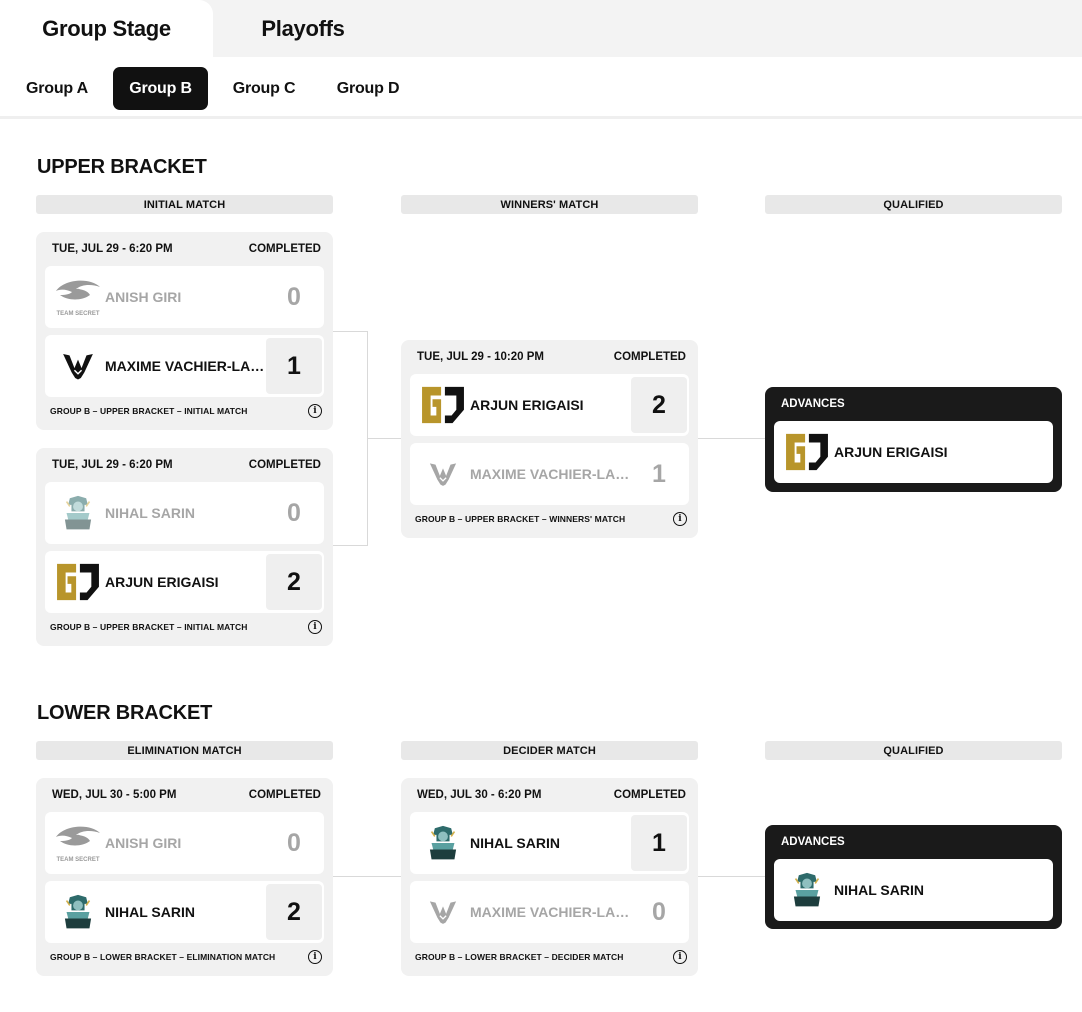 The width and height of the screenshot is (1082, 1012). I want to click on tab-group-a: Group A, so click(57, 88).